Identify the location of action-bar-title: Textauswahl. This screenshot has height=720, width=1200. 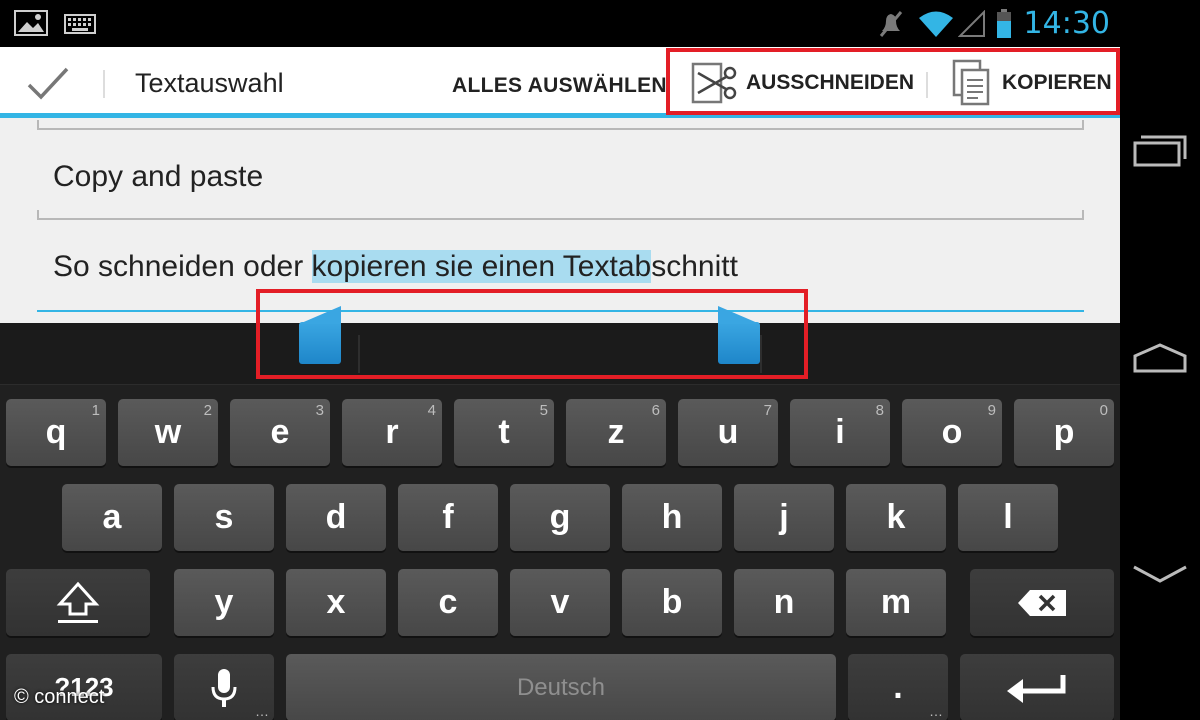
(209, 83).